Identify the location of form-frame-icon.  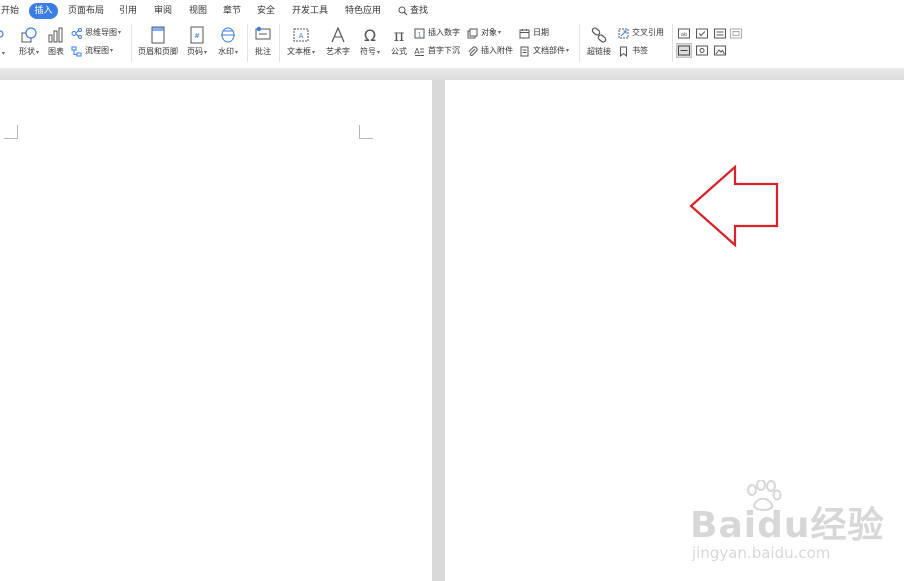
(736, 33).